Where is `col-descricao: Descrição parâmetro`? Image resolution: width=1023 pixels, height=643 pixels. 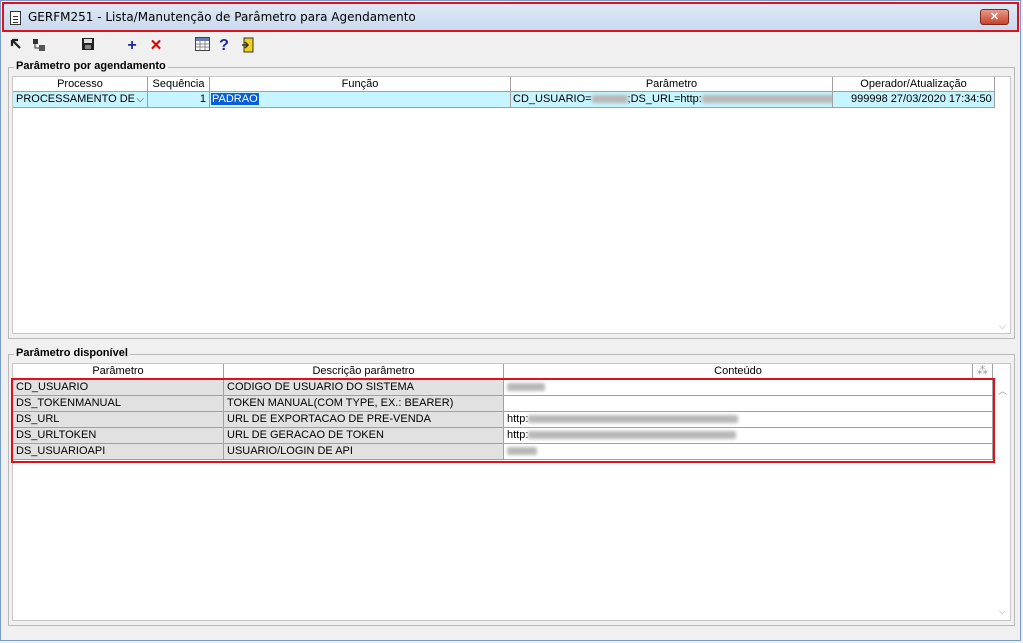 col-descricao: Descrição parâmetro is located at coordinates (364, 371).